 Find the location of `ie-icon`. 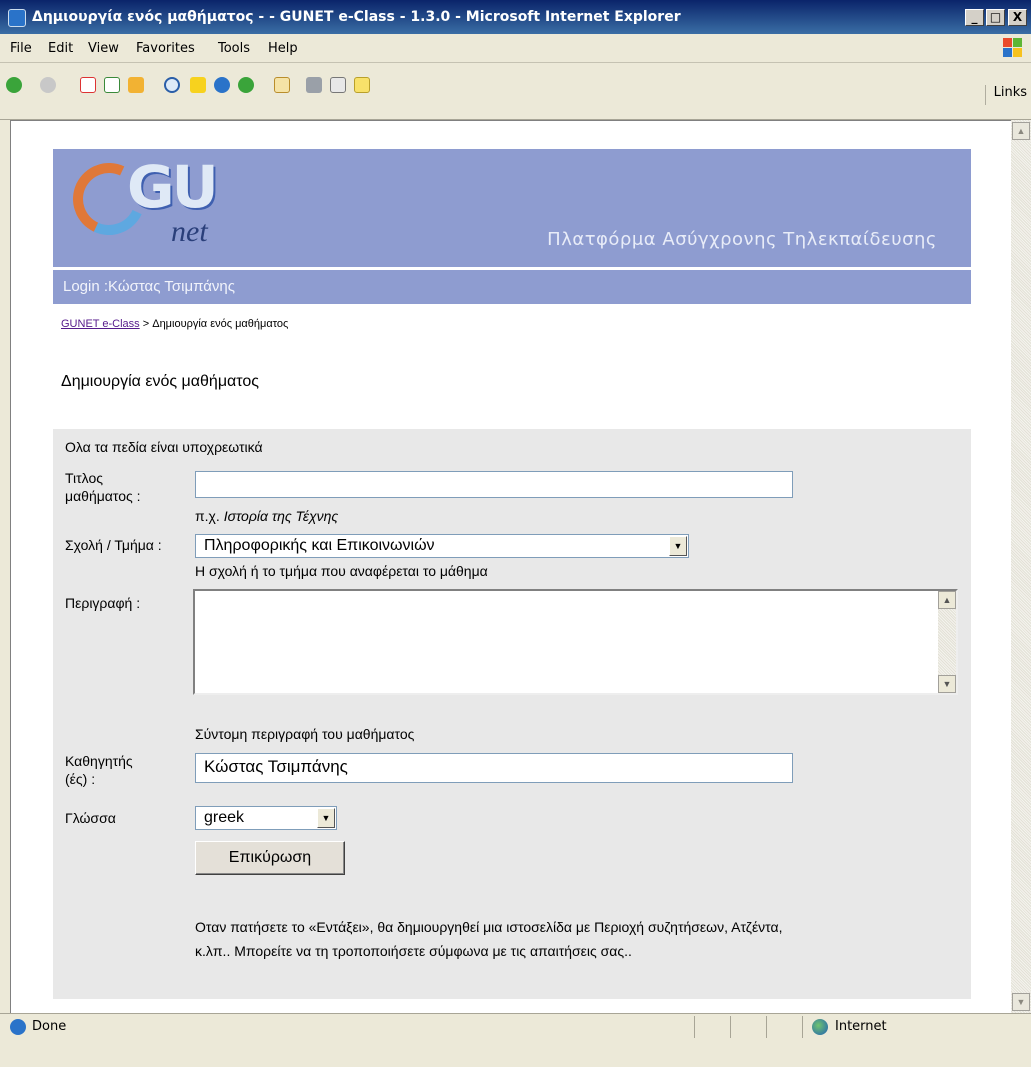

ie-icon is located at coordinates (17, 18).